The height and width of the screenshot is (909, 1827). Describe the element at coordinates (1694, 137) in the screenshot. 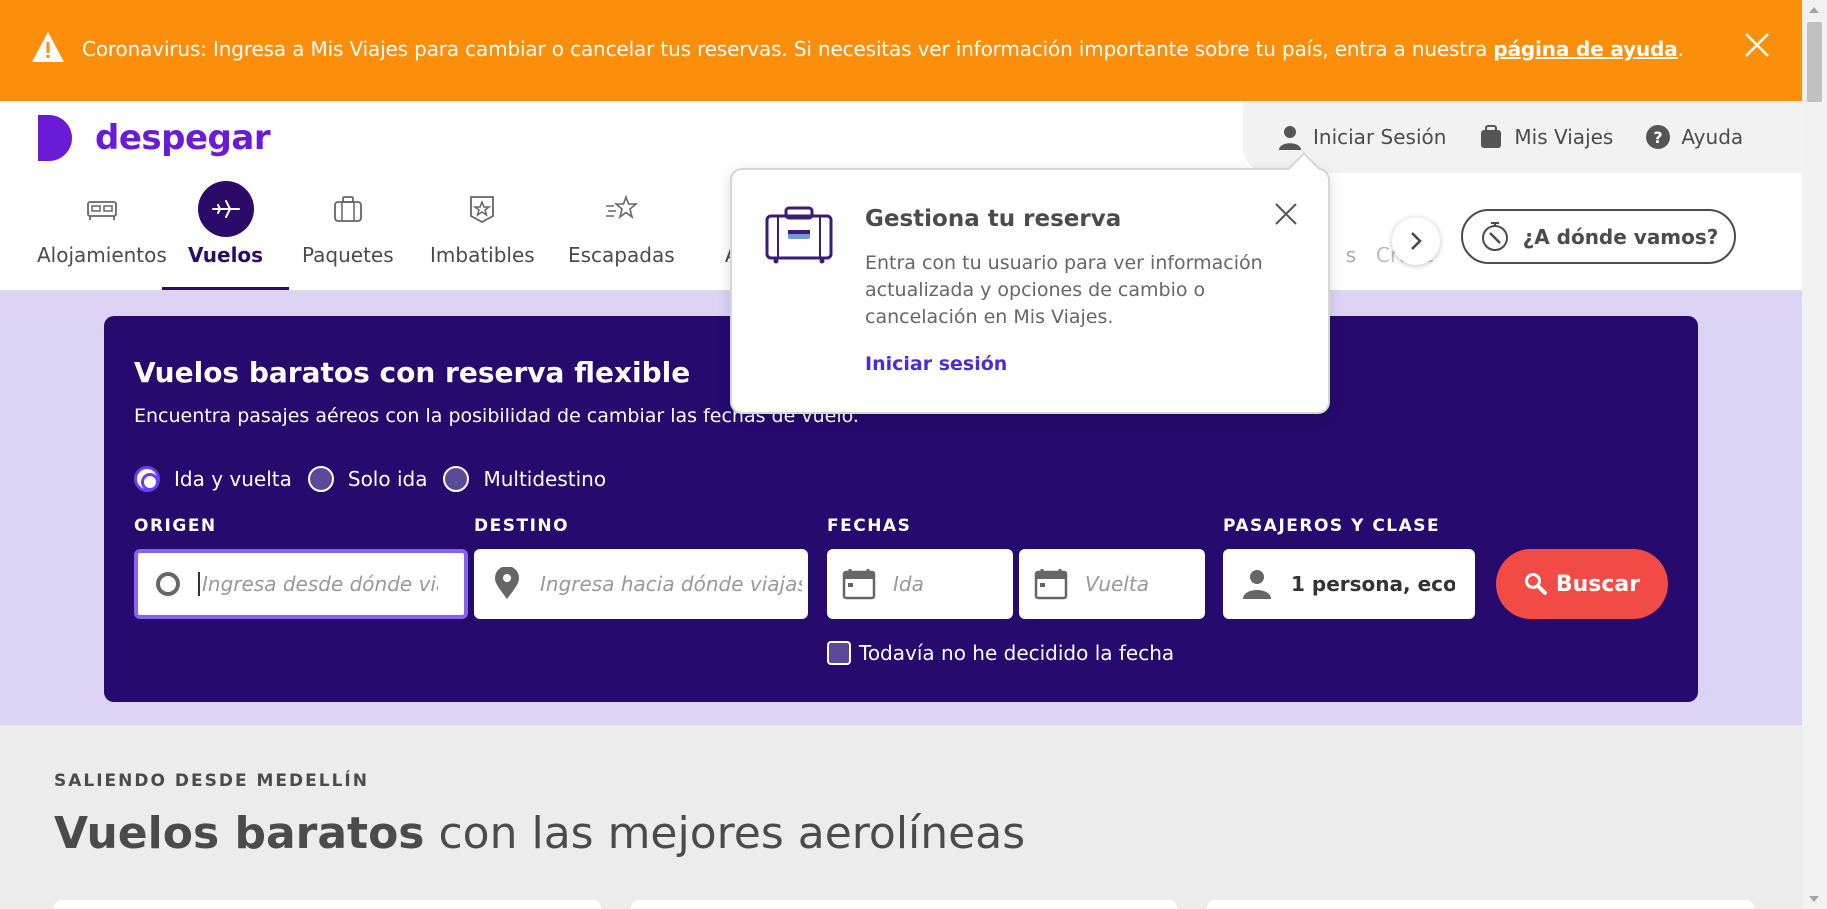

I see `help-link: ? Ayuda` at that location.